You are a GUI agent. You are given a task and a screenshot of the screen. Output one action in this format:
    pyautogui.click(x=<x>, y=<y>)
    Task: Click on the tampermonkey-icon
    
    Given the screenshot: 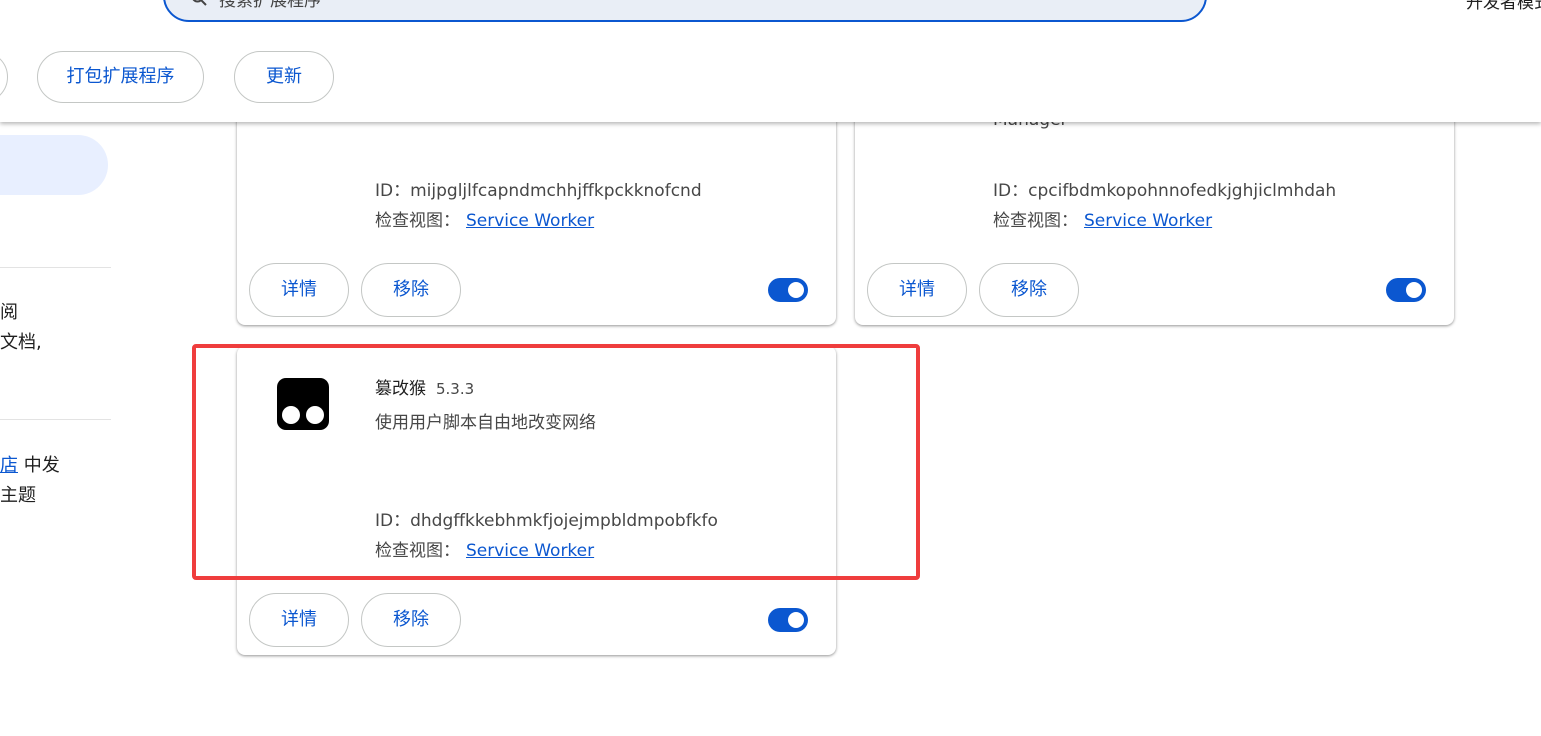 What is the action you would take?
    pyautogui.click(x=303, y=404)
    